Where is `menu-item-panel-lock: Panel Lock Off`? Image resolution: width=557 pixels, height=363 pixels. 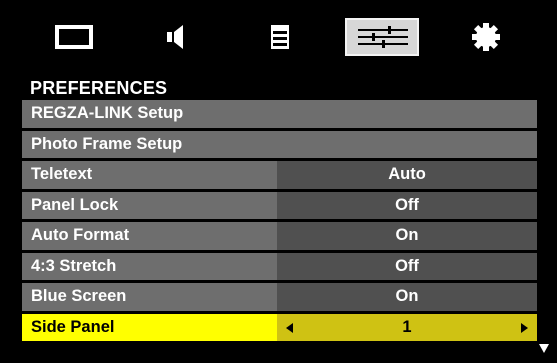 menu-item-panel-lock: Panel Lock Off is located at coordinates (279, 205).